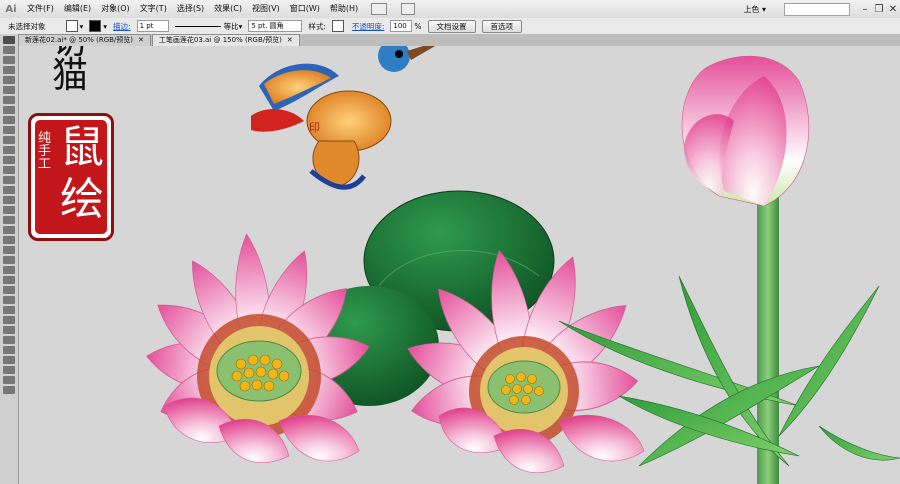 The height and width of the screenshot is (484, 900). What do you see at coordinates (266, 9) in the screenshot?
I see `menu-item: 视图(V)` at bounding box center [266, 9].